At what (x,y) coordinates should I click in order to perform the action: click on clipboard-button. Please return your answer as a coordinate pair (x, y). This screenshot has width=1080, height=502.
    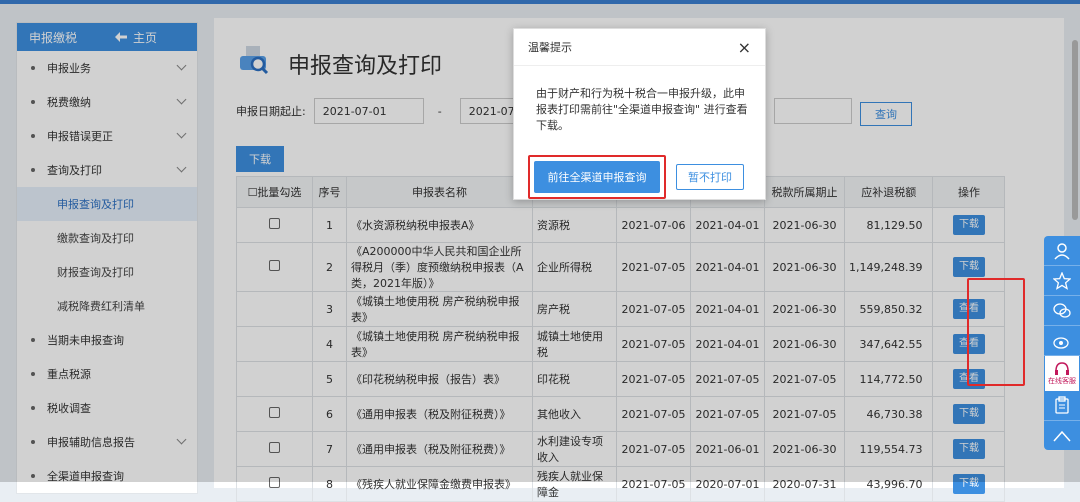
    Looking at the image, I should click on (1062, 406).